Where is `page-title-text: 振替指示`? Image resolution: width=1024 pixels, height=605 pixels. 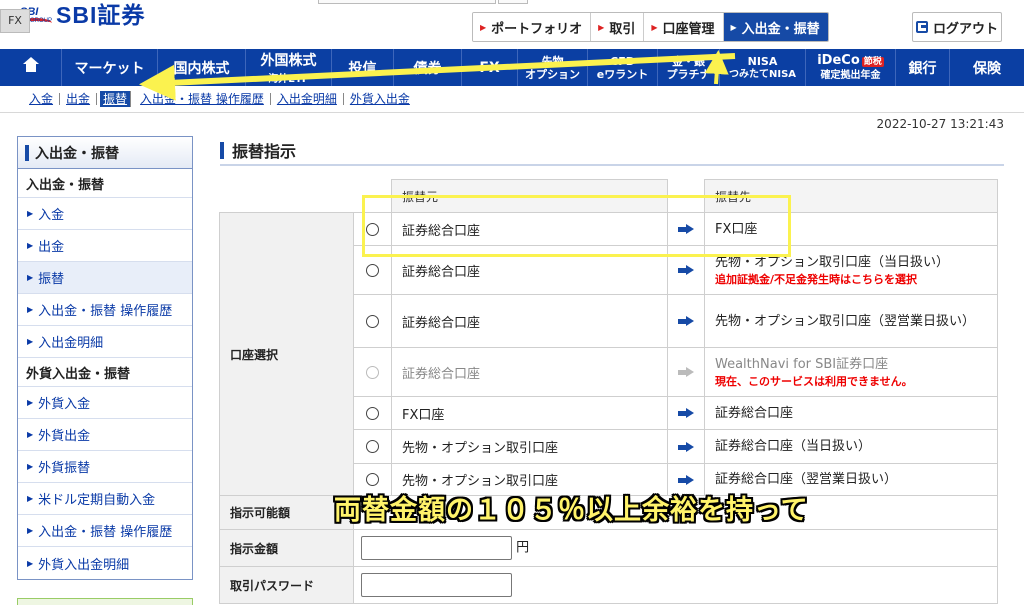
page-title-text: 振替指示 is located at coordinates (264, 151).